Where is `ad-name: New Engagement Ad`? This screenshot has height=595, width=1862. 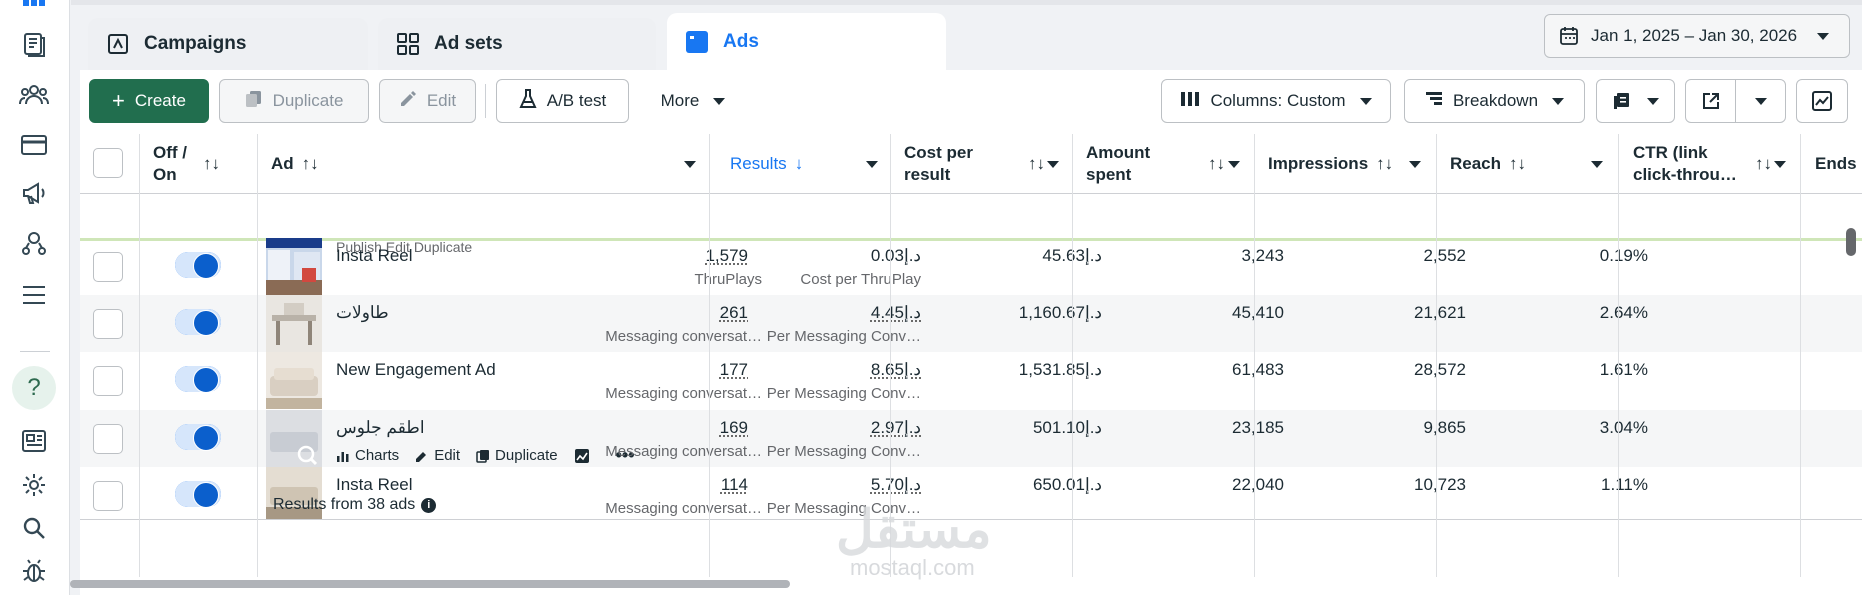 ad-name: New Engagement Ad is located at coordinates (416, 370).